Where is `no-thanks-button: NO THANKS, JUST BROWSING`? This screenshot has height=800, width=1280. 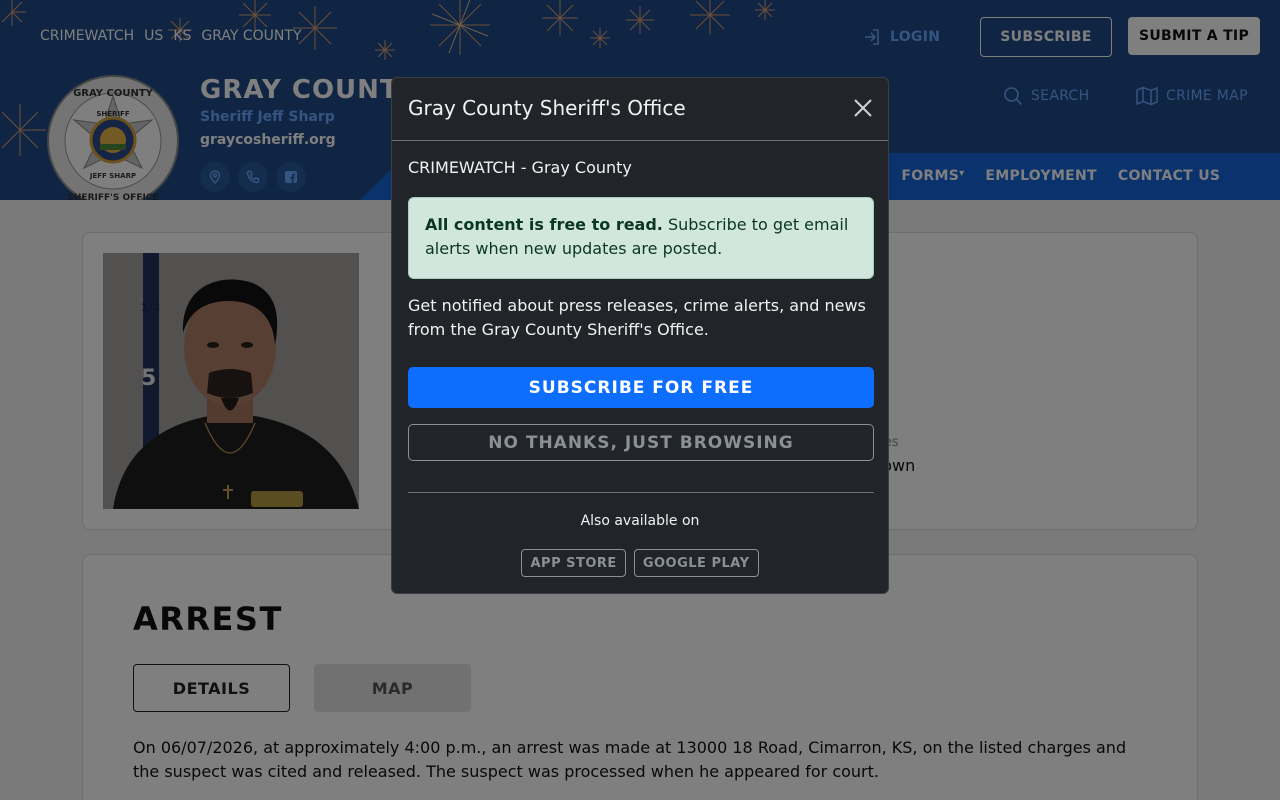
no-thanks-button: NO THANKS, JUST BROWSING is located at coordinates (641, 442).